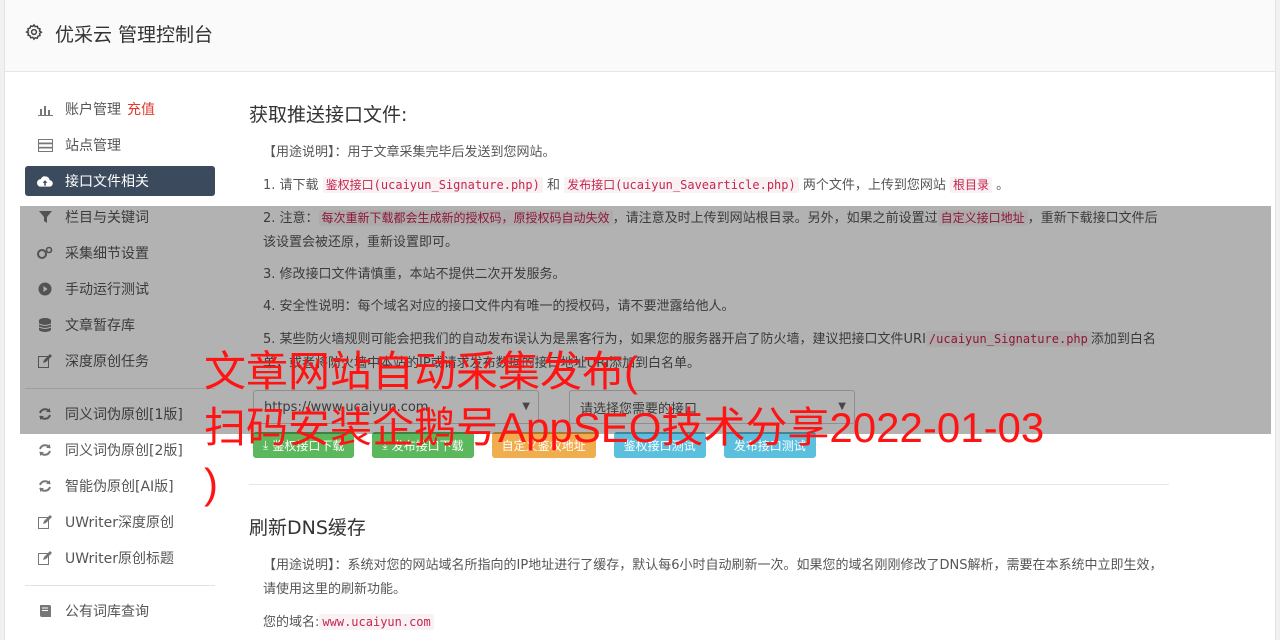  What do you see at coordinates (107, 182) in the screenshot?
I see `sidebar-item-label: 接口文件相关` at bounding box center [107, 182].